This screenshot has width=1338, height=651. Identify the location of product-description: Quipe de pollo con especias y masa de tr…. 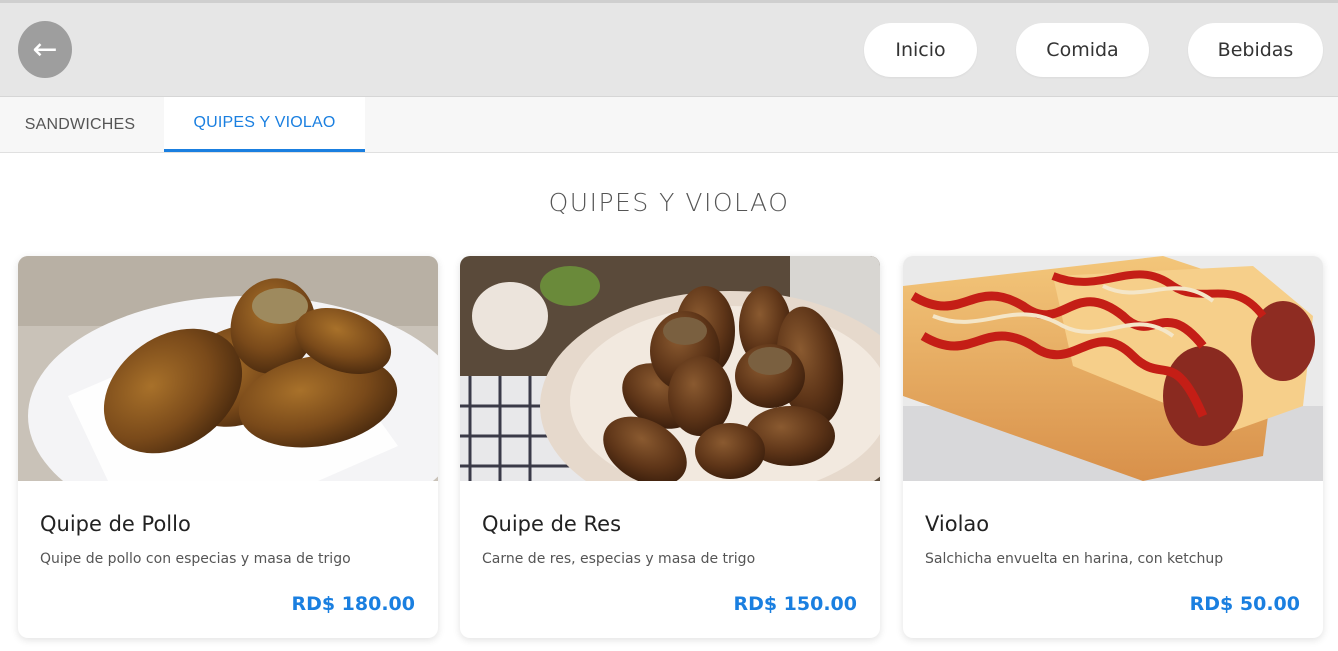
(195, 559).